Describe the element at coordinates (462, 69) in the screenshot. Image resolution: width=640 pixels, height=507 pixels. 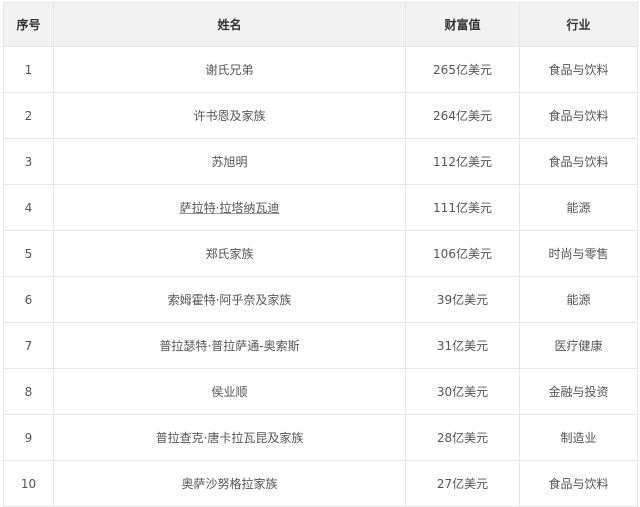
I see `cell-wealth: 265亿美元` at that location.